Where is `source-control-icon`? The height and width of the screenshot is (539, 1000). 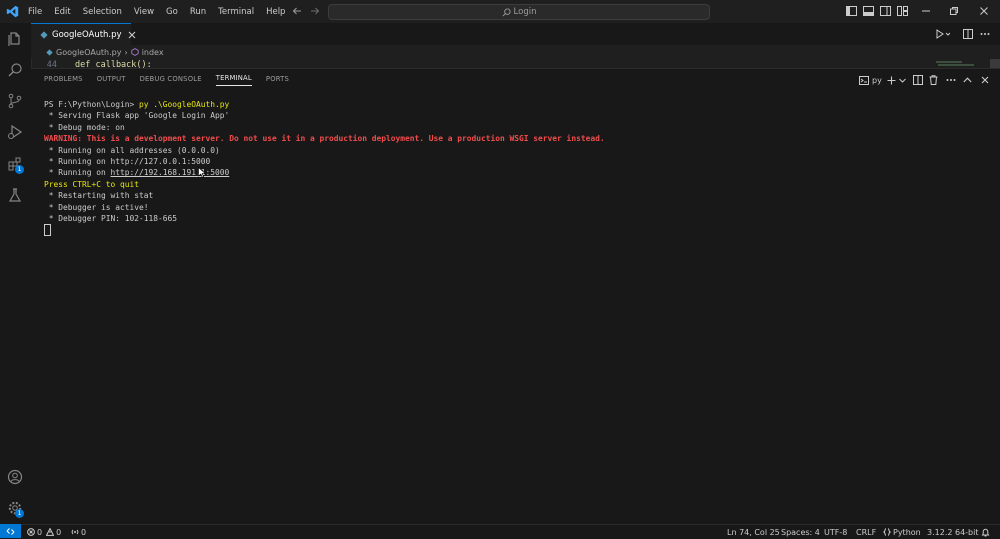
source-control-icon is located at coordinates (15, 101).